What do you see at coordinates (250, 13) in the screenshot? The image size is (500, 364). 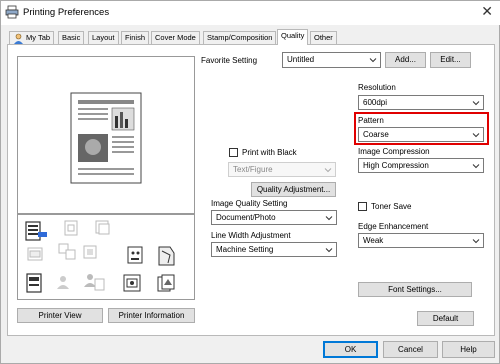 I see `title-bar: Printing Preferences ✕` at bounding box center [250, 13].